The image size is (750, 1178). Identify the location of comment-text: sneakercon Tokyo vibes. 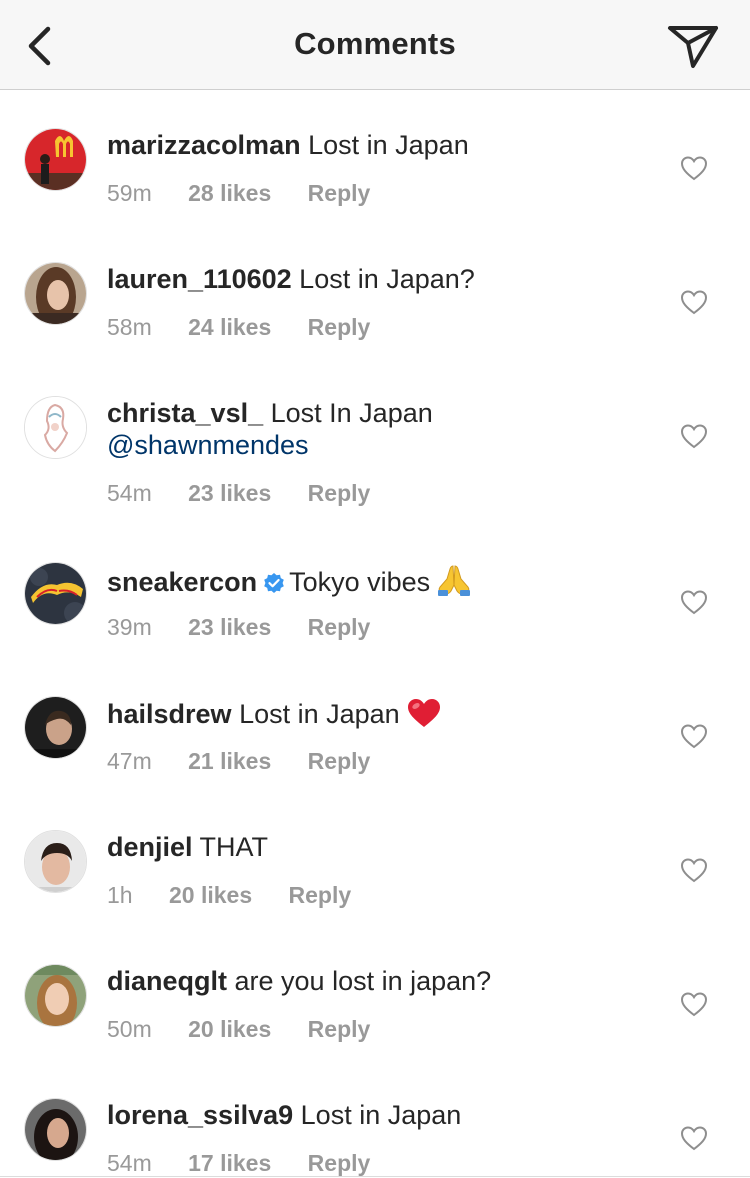
(377, 580).